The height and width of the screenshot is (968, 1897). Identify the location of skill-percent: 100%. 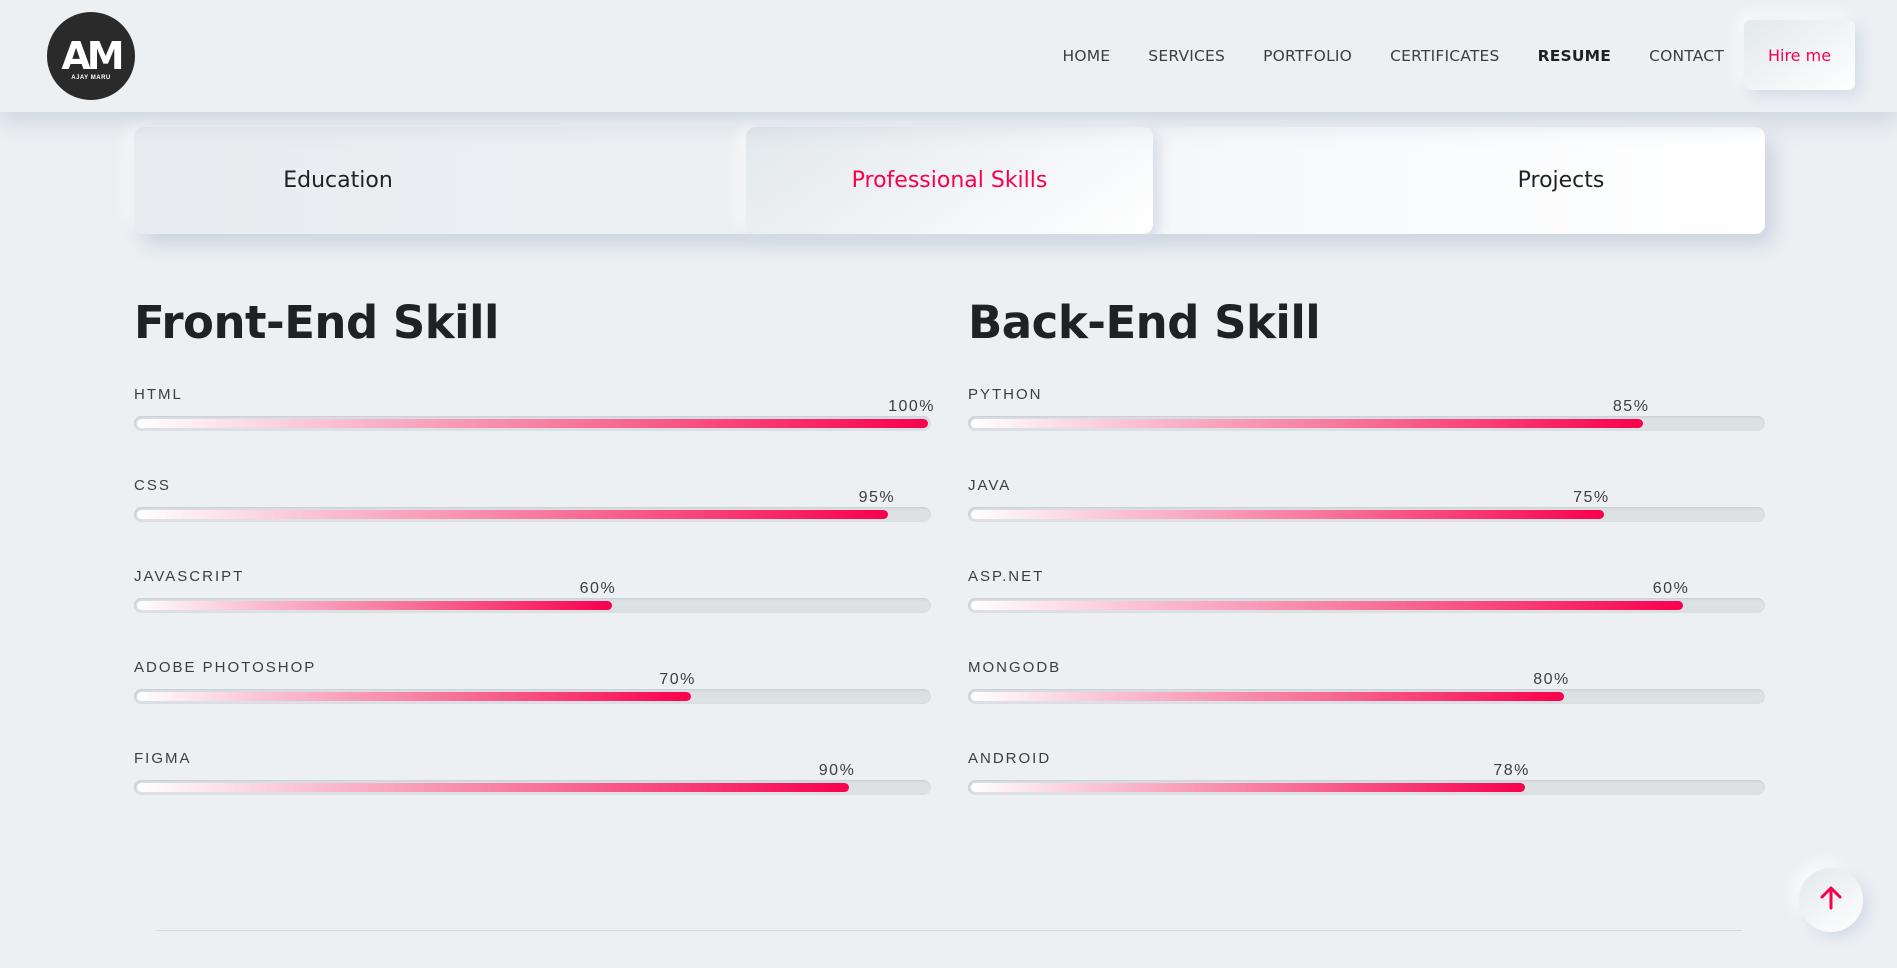
(911, 406).